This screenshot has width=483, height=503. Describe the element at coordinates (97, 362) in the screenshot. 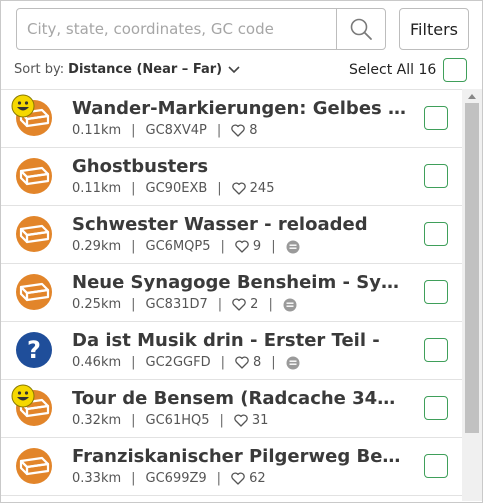

I see `cache-distance: 0.46km` at that location.